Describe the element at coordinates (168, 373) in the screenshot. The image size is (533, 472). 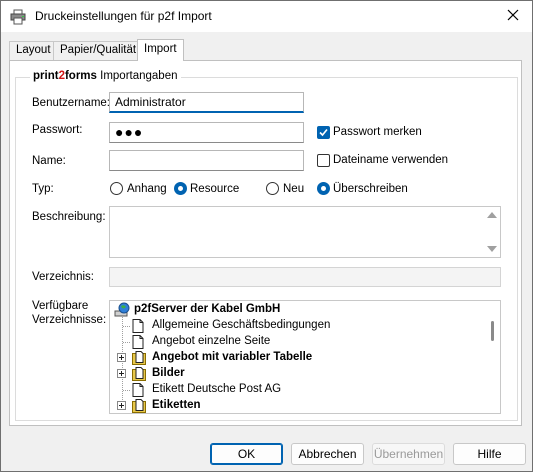
I see `tree-item-label: Bilder` at that location.